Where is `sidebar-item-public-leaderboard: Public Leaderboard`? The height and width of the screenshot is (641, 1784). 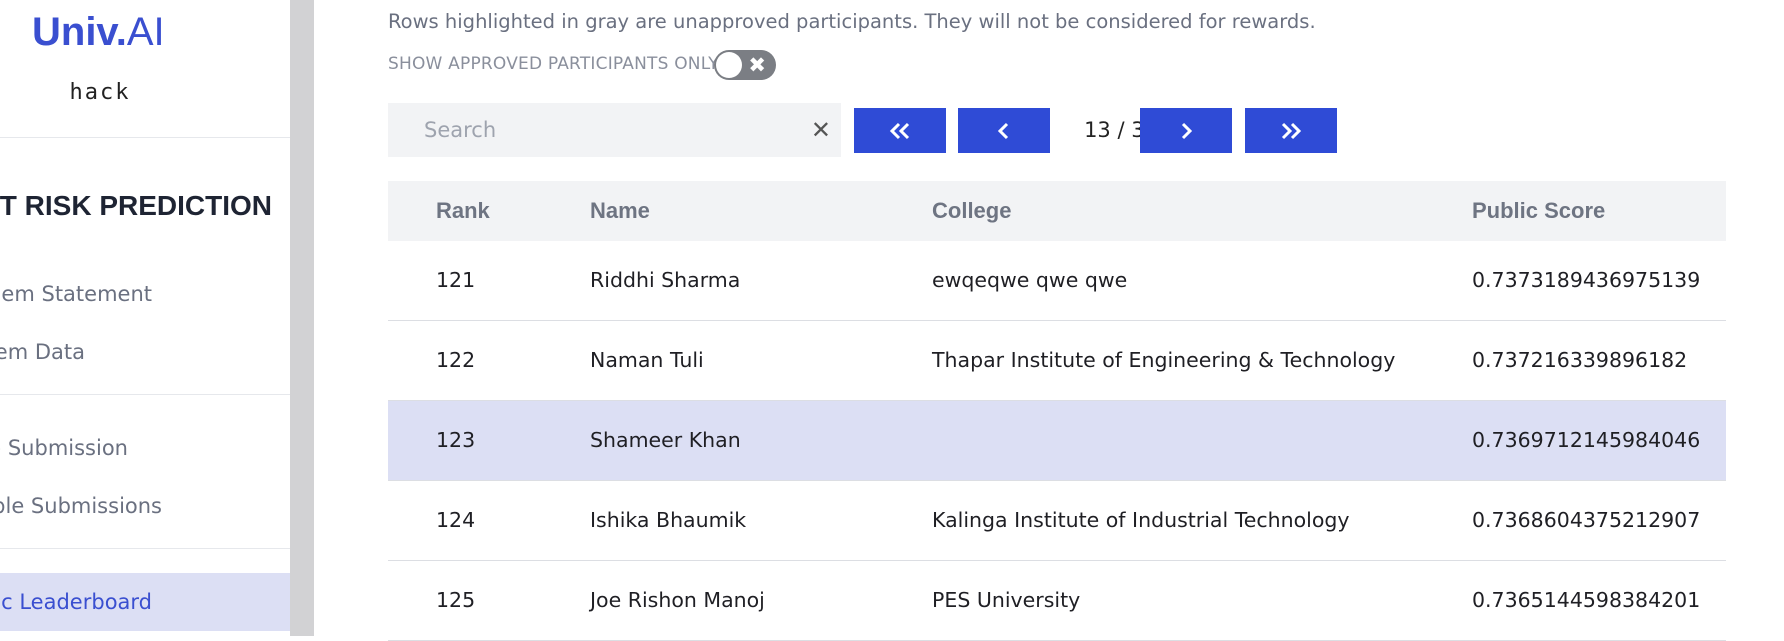
sidebar-item-public-leaderboard: Public Leaderboard is located at coordinates (145, 602).